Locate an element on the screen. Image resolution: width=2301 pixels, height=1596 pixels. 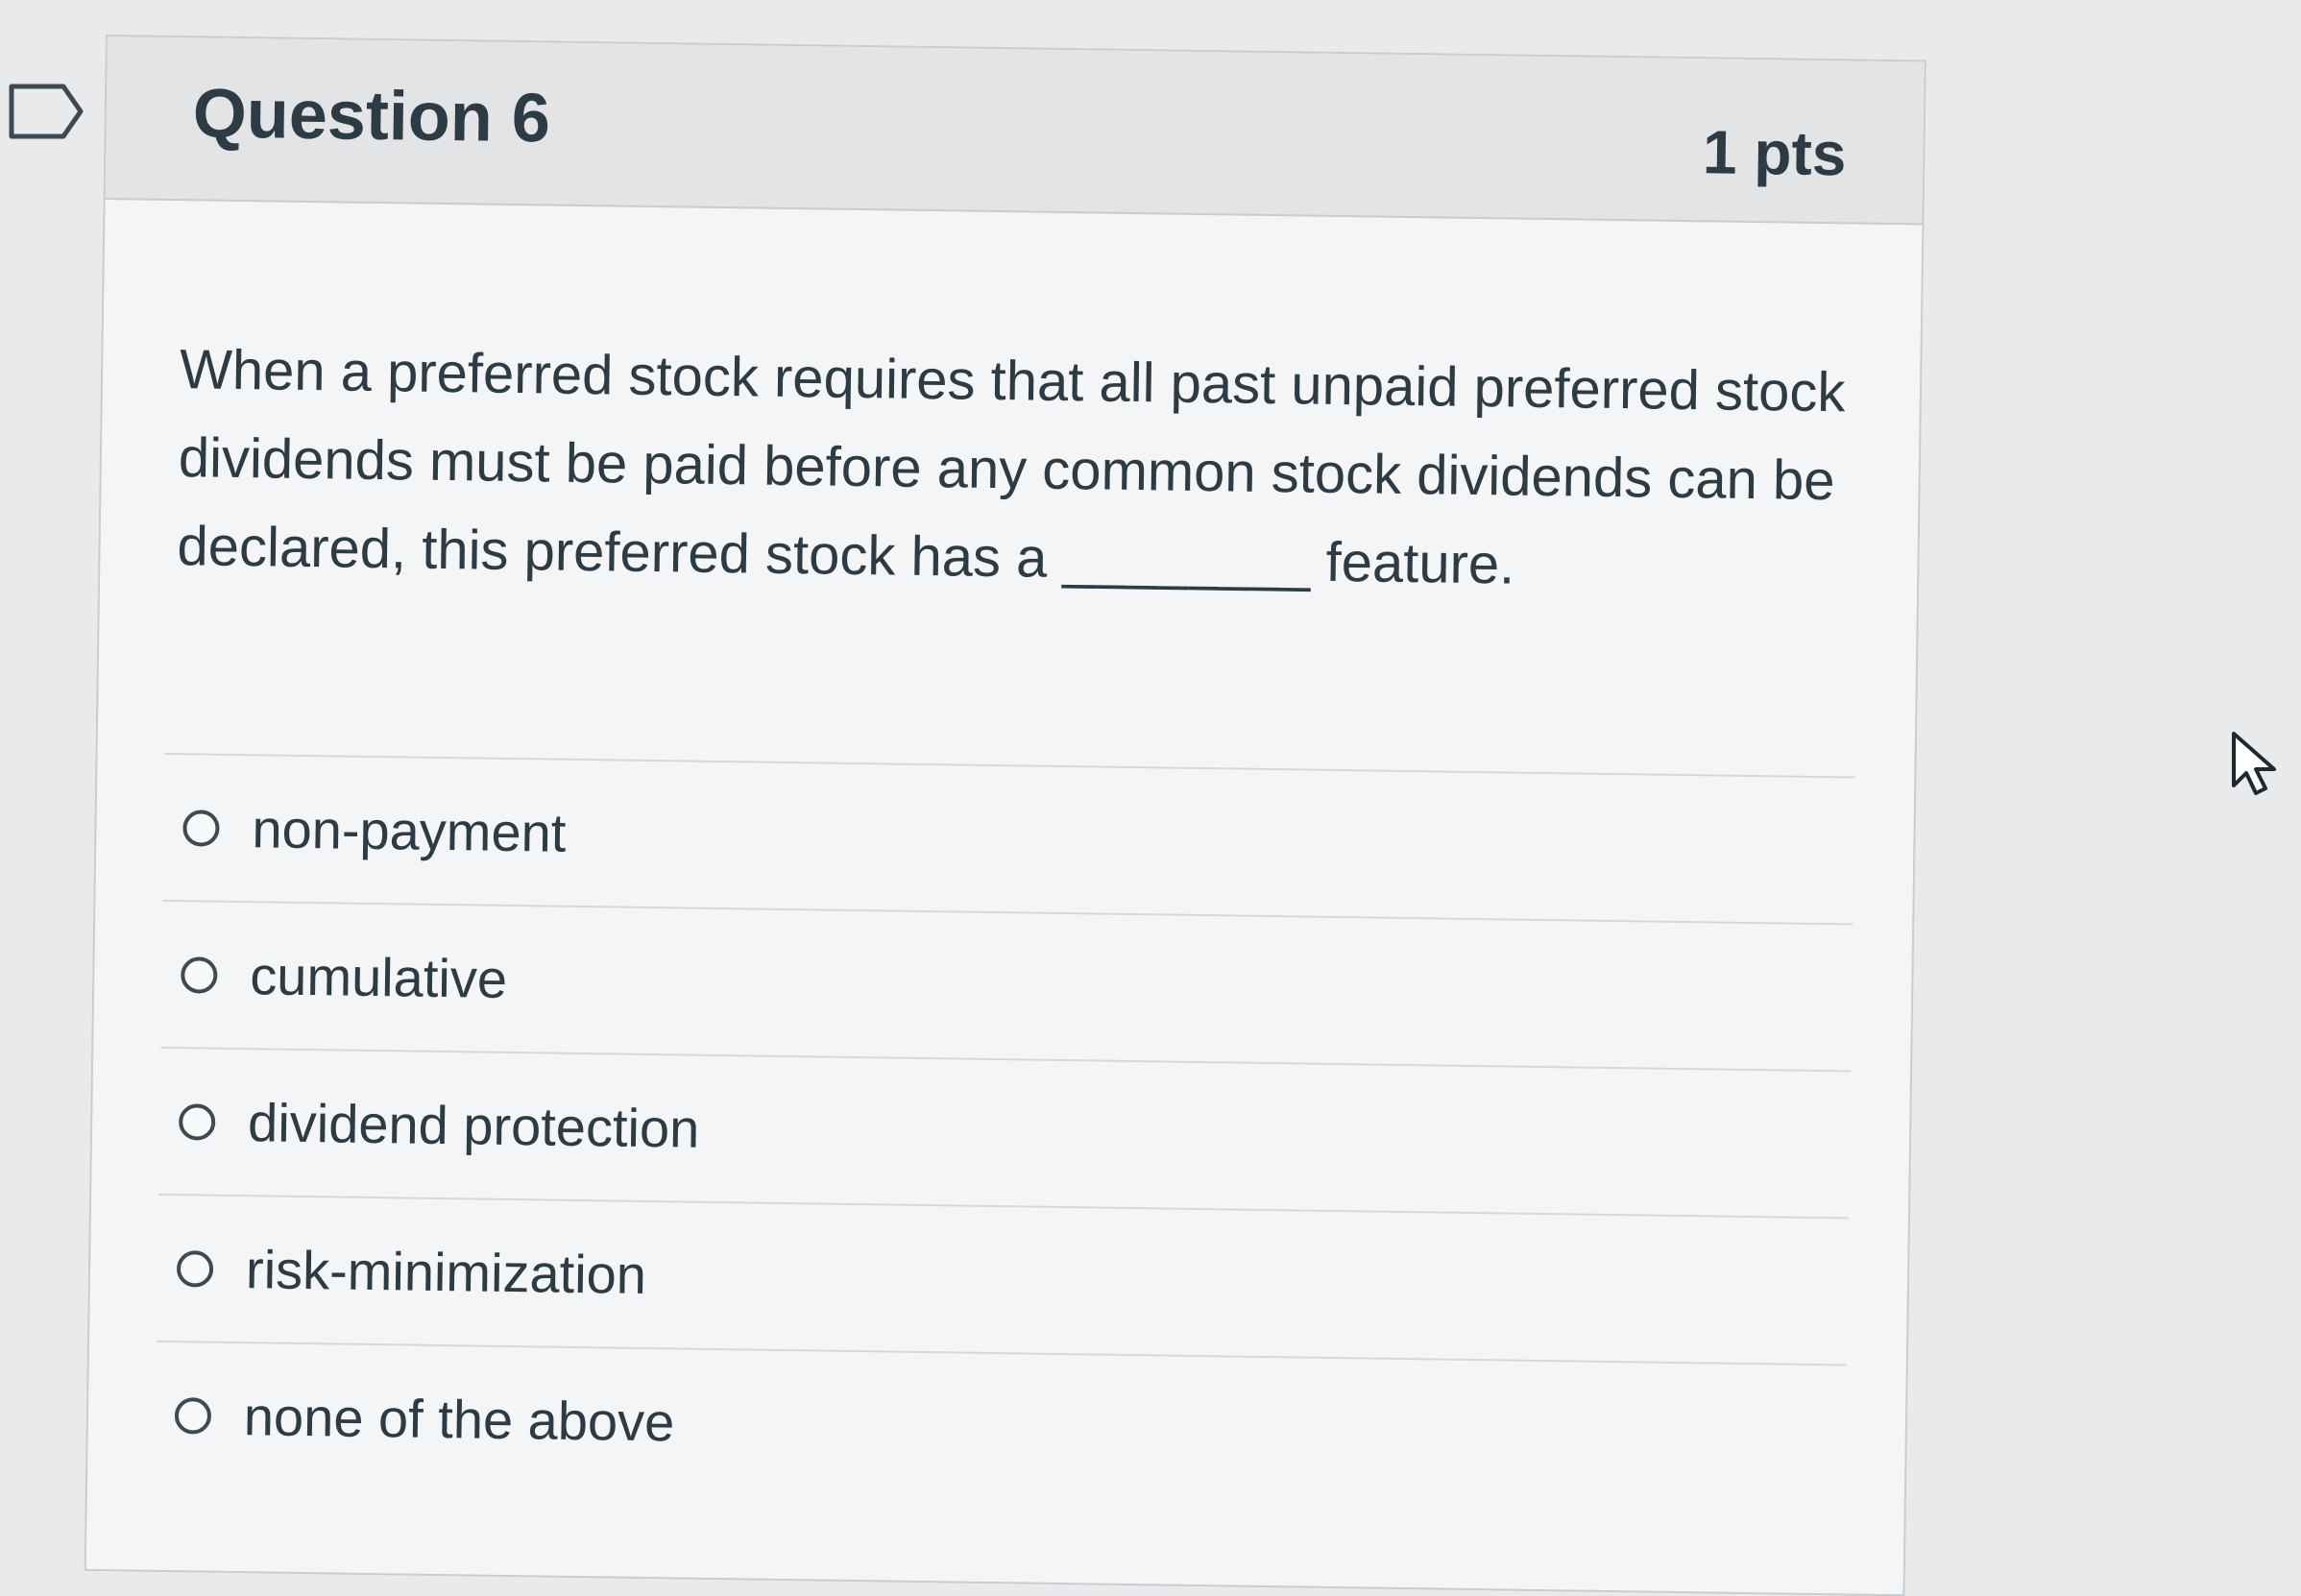
answer-label: dividend protection is located at coordinates (474, 1125).